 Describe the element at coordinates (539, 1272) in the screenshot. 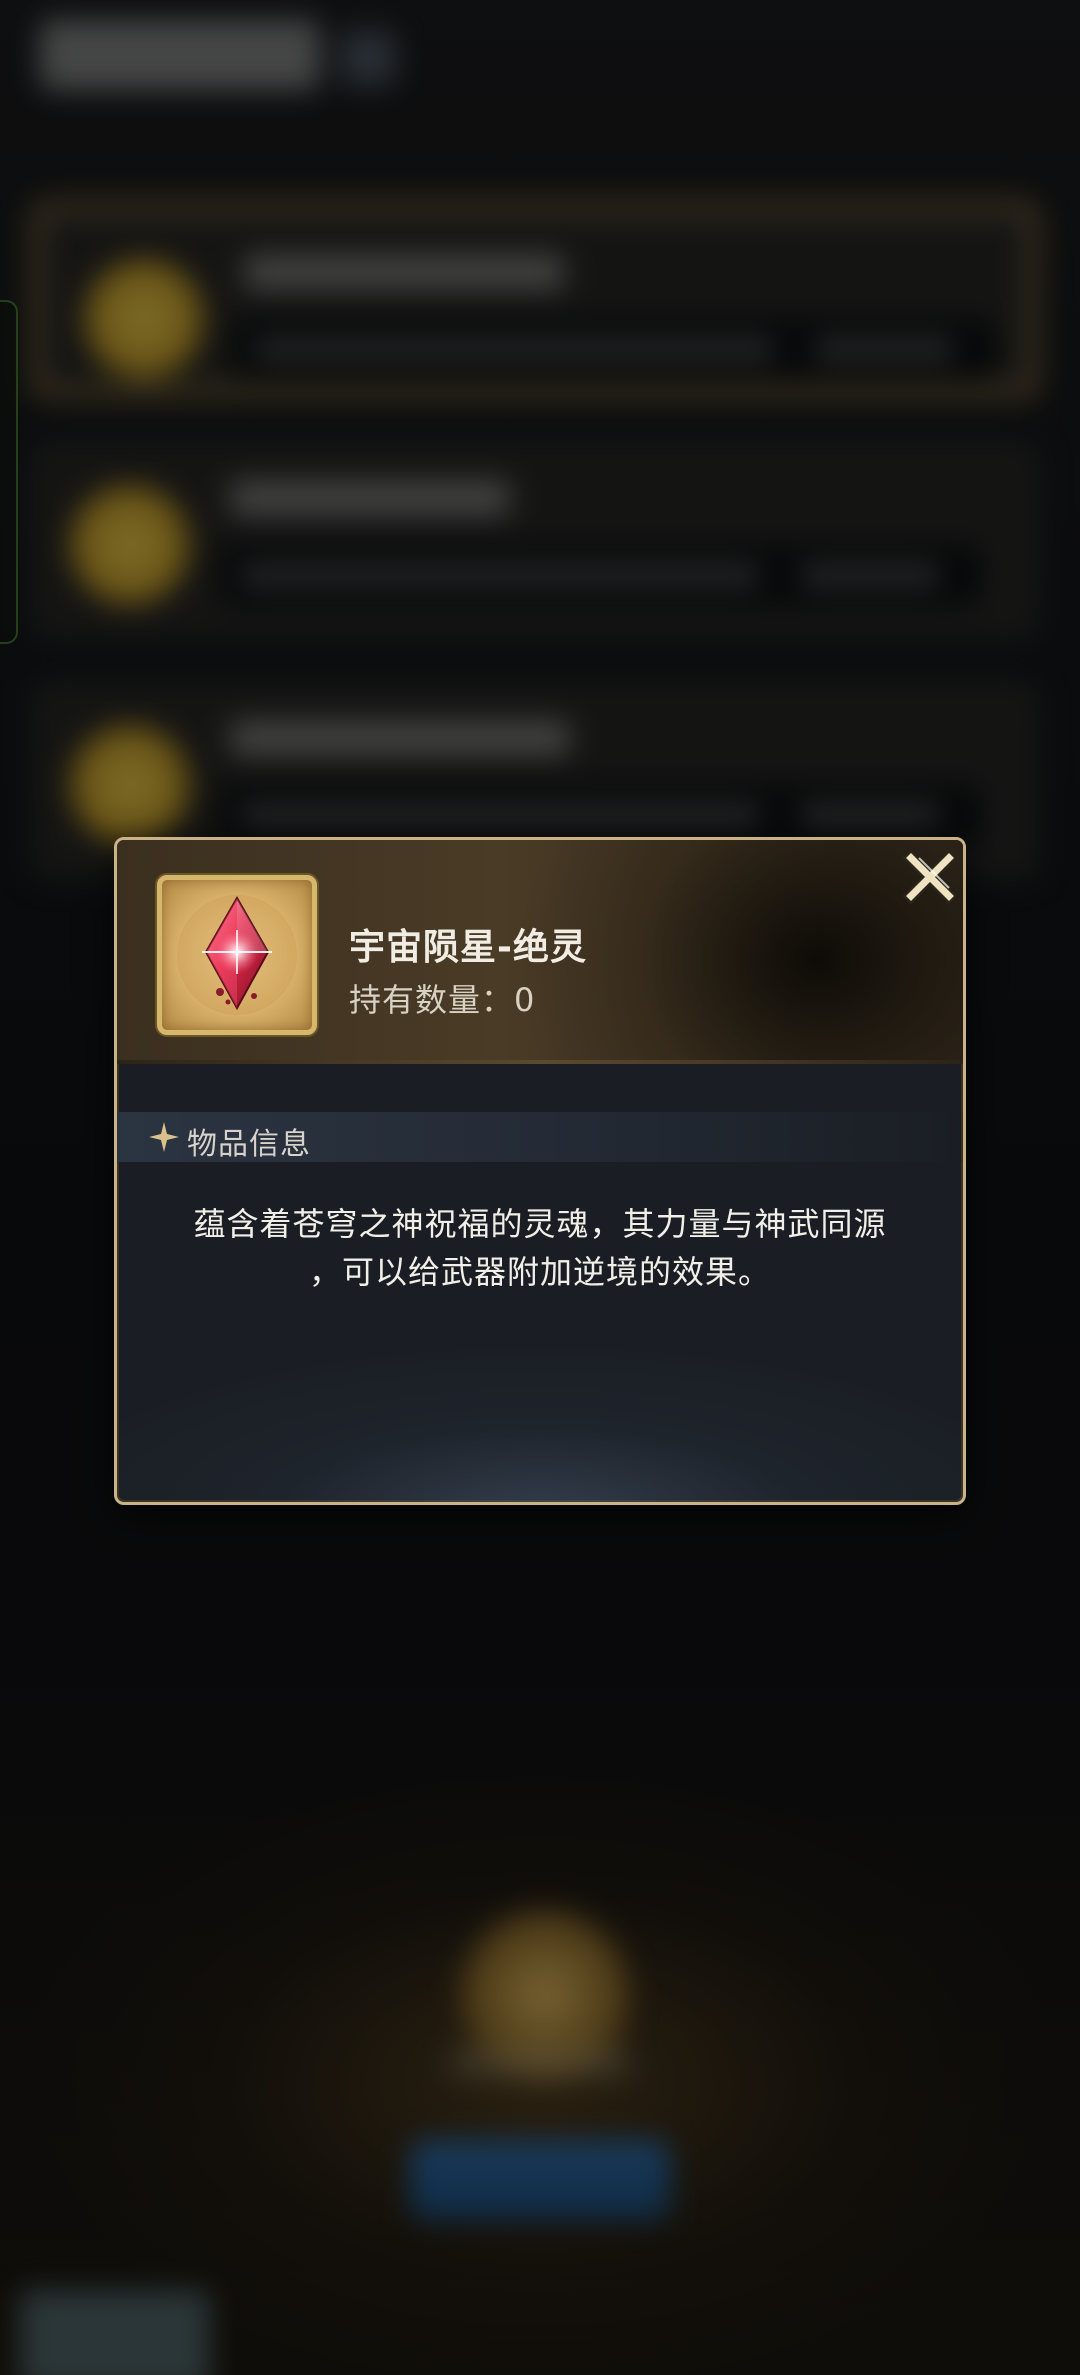

I see `description-line: ，可以给武器附加逆境的效果。` at that location.